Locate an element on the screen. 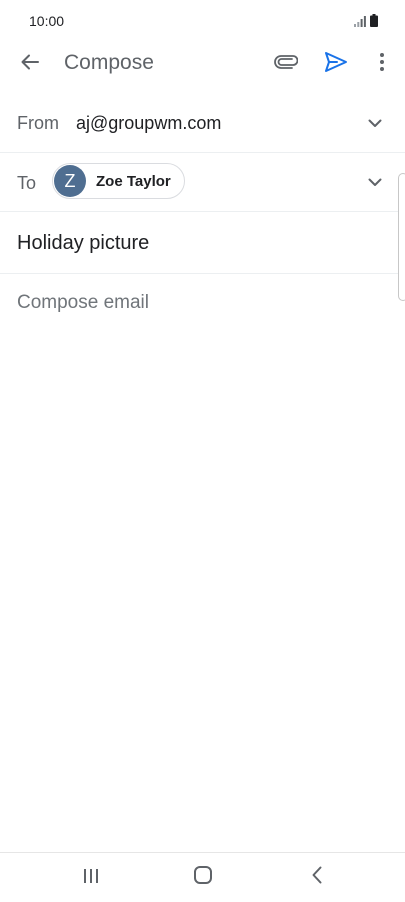  avatar: Z is located at coordinates (70, 181).